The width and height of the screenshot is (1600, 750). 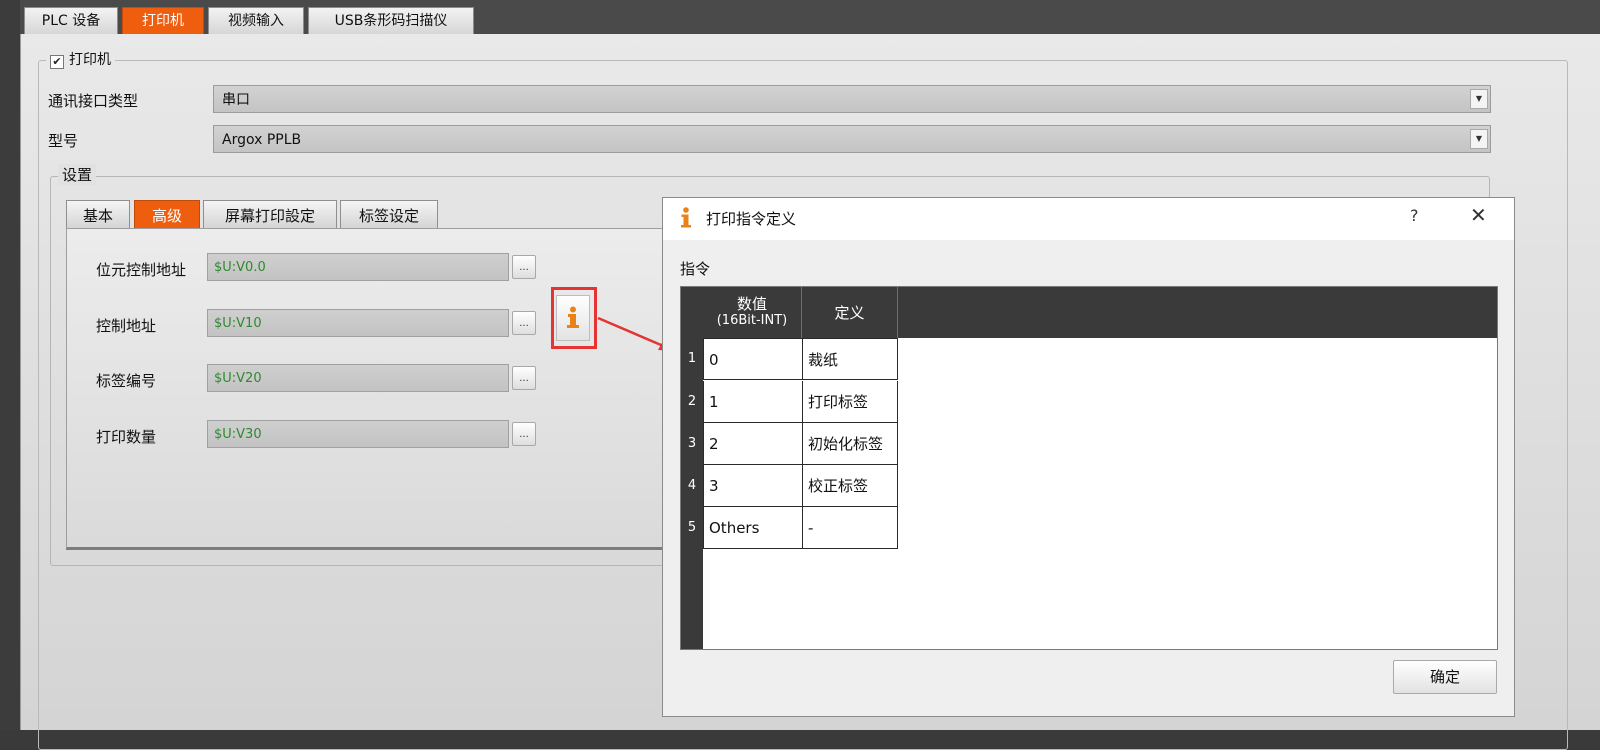 What do you see at coordinates (77, 174) in the screenshot?
I see `settings-group-label: 设置` at bounding box center [77, 174].